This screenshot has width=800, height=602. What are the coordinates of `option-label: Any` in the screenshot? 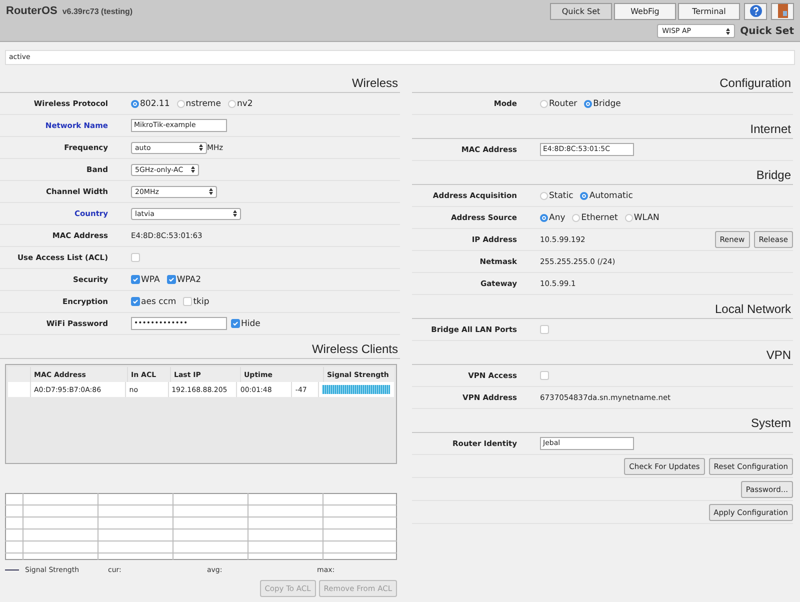 It's located at (557, 217).